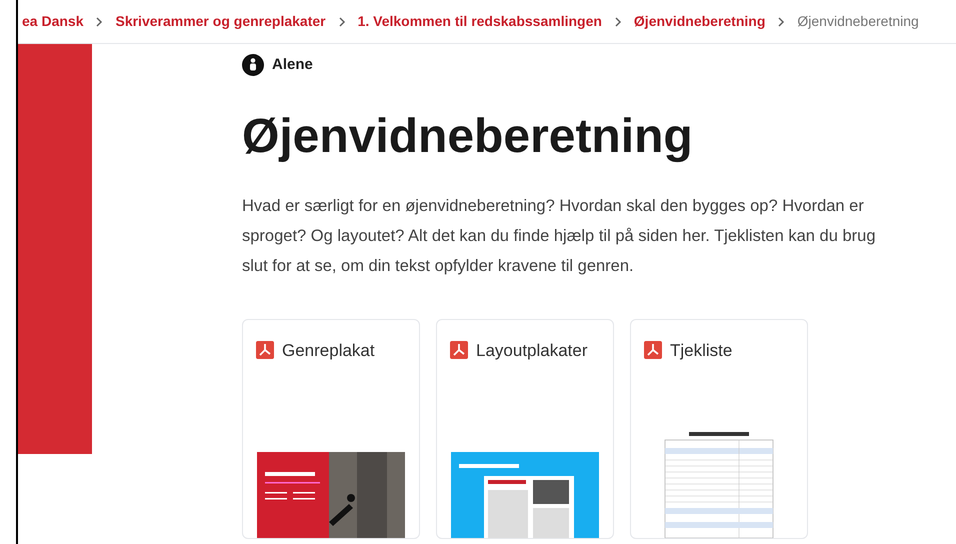 The image size is (956, 544). Describe the element at coordinates (559, 236) in the screenshot. I see `intro-paragraph: Hvad er særligt for en øjenvidneberetning? Hvordan skal den bygges op? Hvordan er sproget? Og layoutet? Alt det kan du finde hjælp til på siden her. Tjeklisten kan du brug slut for at se, om din tekst opfylder kravene til genren.` at that location.